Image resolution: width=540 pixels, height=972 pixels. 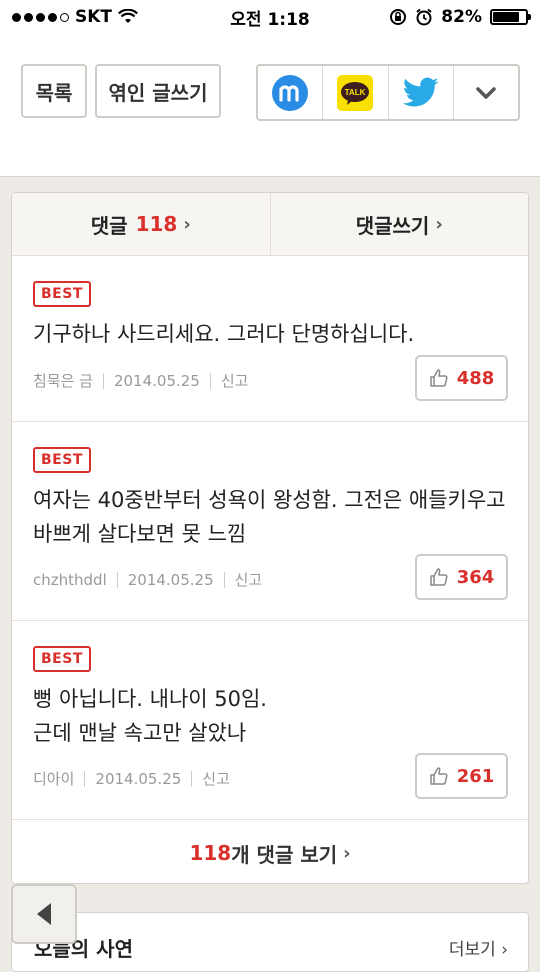 I want to click on linked-write-button: 엮인 글쓰기, so click(x=158, y=91).